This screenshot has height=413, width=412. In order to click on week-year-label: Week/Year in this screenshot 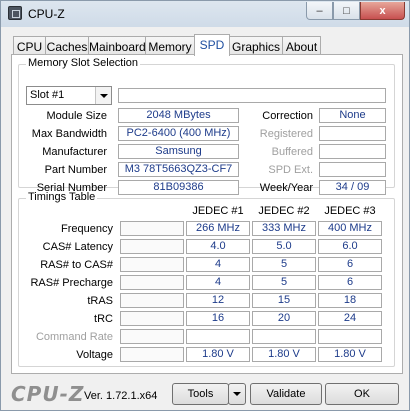, I will do `click(286, 188)`.